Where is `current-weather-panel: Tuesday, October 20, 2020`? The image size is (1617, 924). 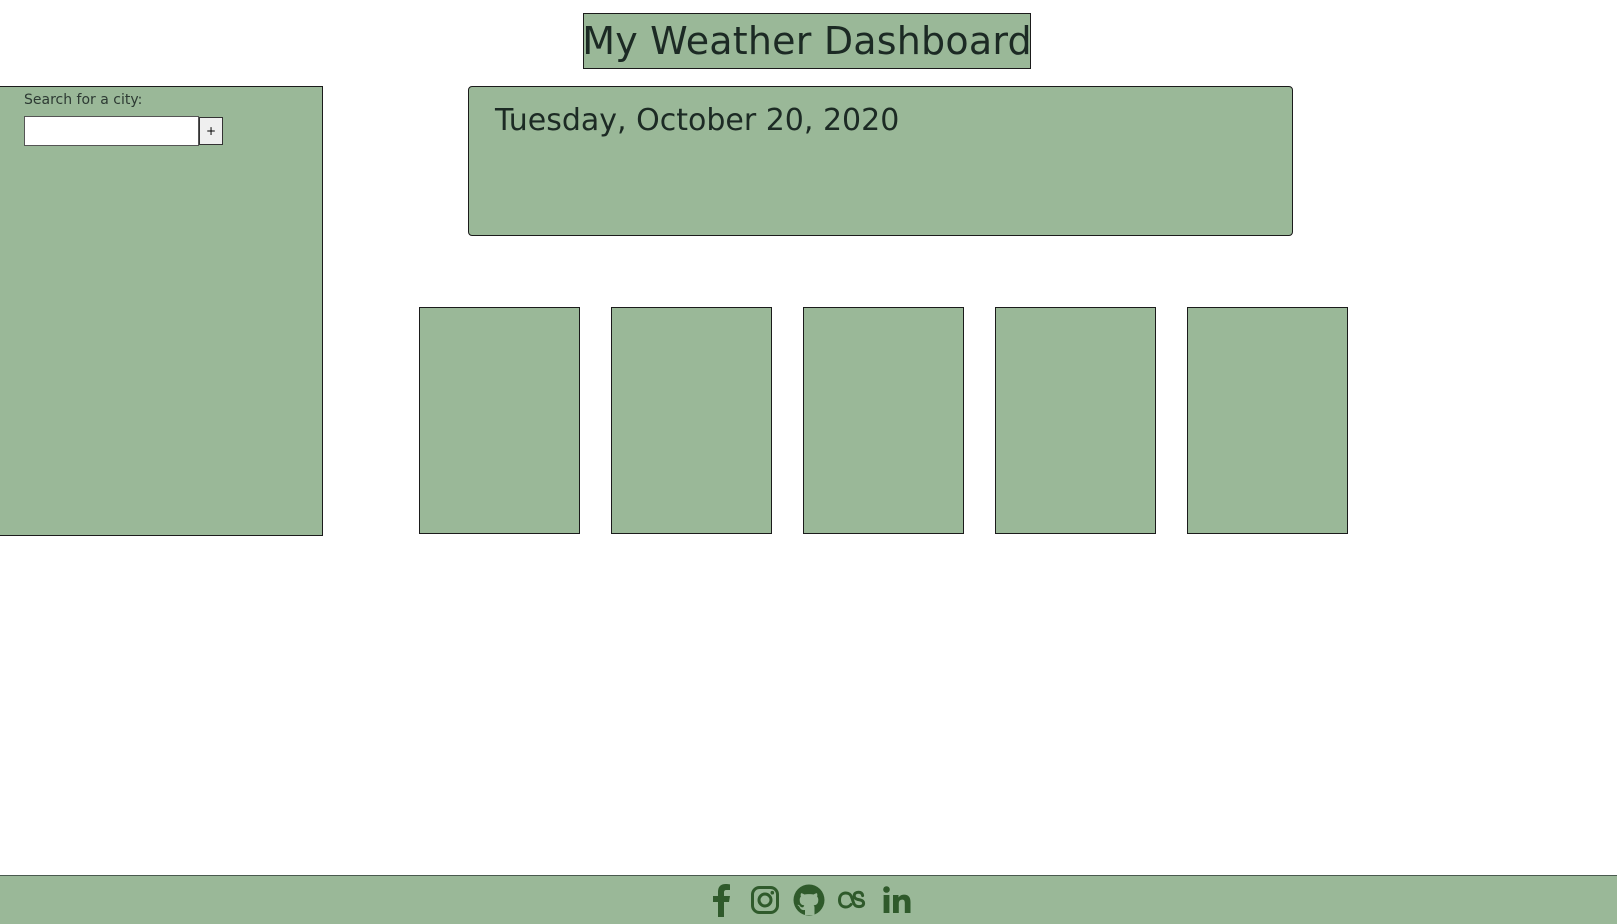
current-weather-panel: Tuesday, October 20, 2020 is located at coordinates (880, 161).